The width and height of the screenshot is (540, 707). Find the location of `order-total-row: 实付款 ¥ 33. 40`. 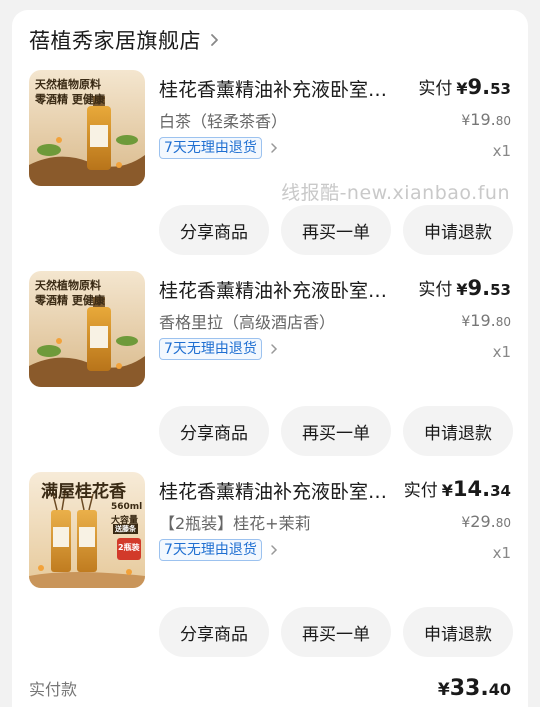

order-total-row: 实付款 ¥ 33. 40 is located at coordinates (270, 688).